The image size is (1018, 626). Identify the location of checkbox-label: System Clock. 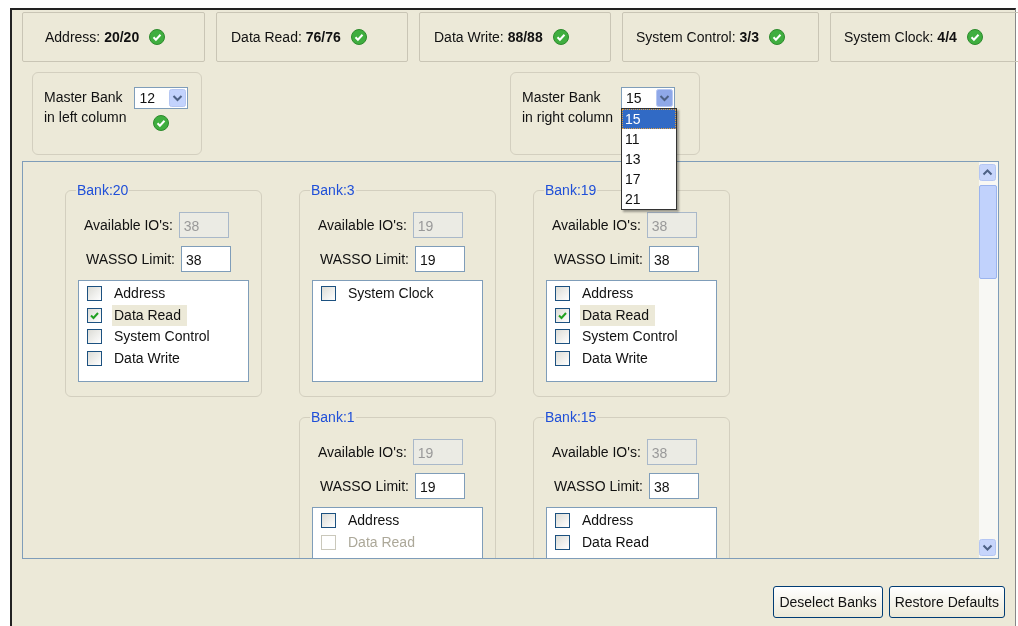
(393, 294).